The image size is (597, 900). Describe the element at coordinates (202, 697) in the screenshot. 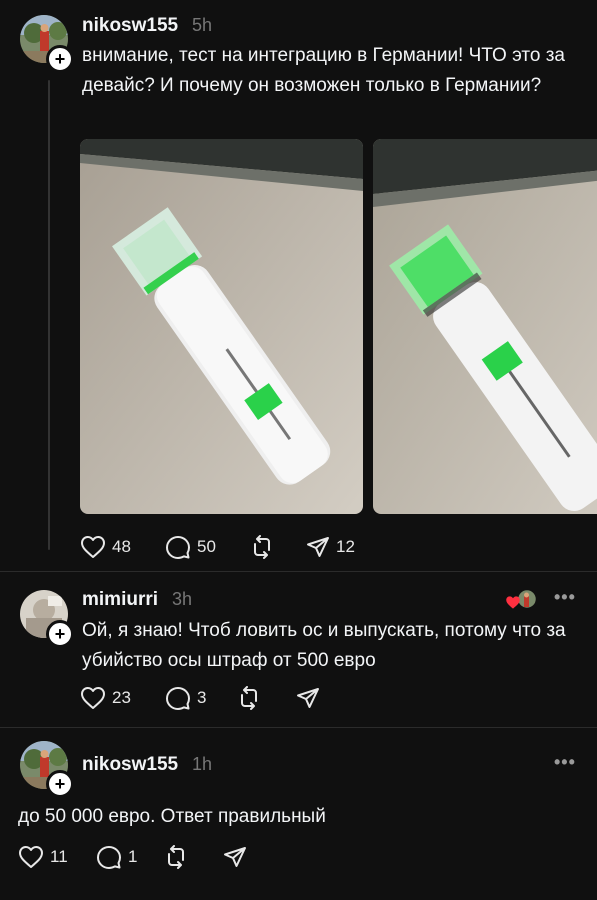

I see `comment-count: 3` at that location.